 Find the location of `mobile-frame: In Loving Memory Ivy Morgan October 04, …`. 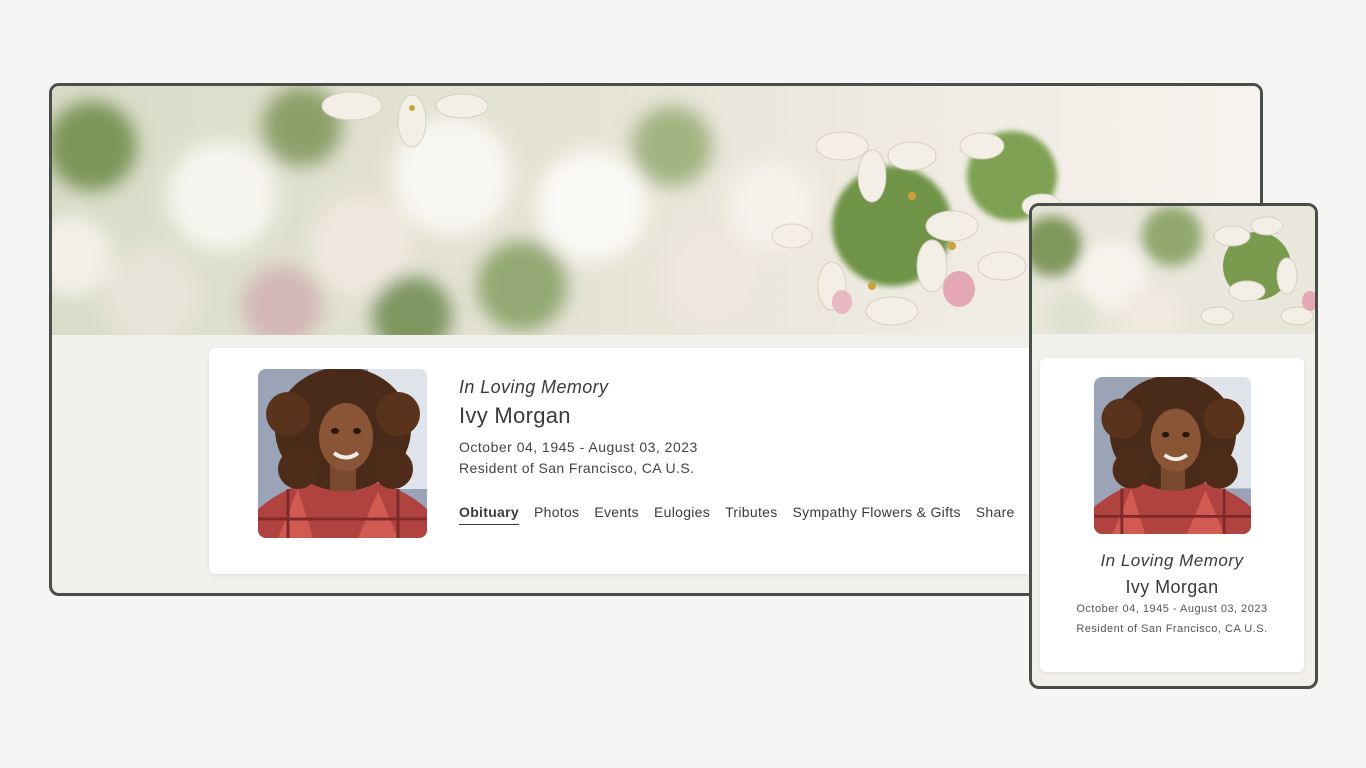

mobile-frame: In Loving Memory Ivy Morgan October 04, … is located at coordinates (1173, 446).